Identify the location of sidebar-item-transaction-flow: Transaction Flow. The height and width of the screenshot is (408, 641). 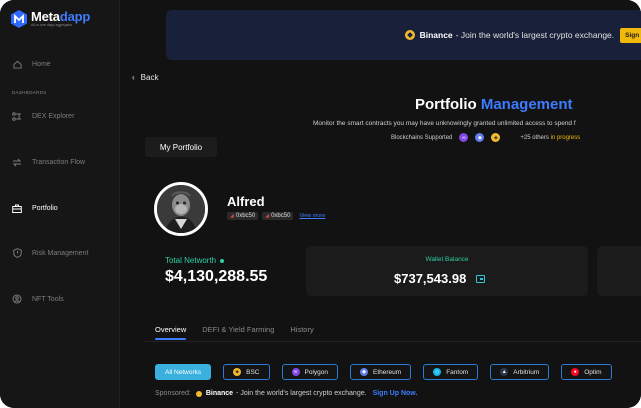
(48, 162).